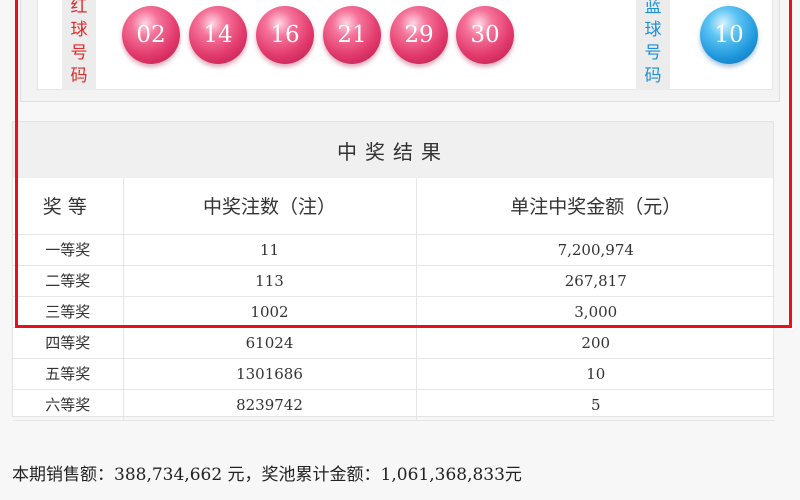 Image resolution: width=800 pixels, height=500 pixels. I want to click on table-header-row: 奖等 中奖注数（注） 单注中奖金额（元）, so click(394, 206).